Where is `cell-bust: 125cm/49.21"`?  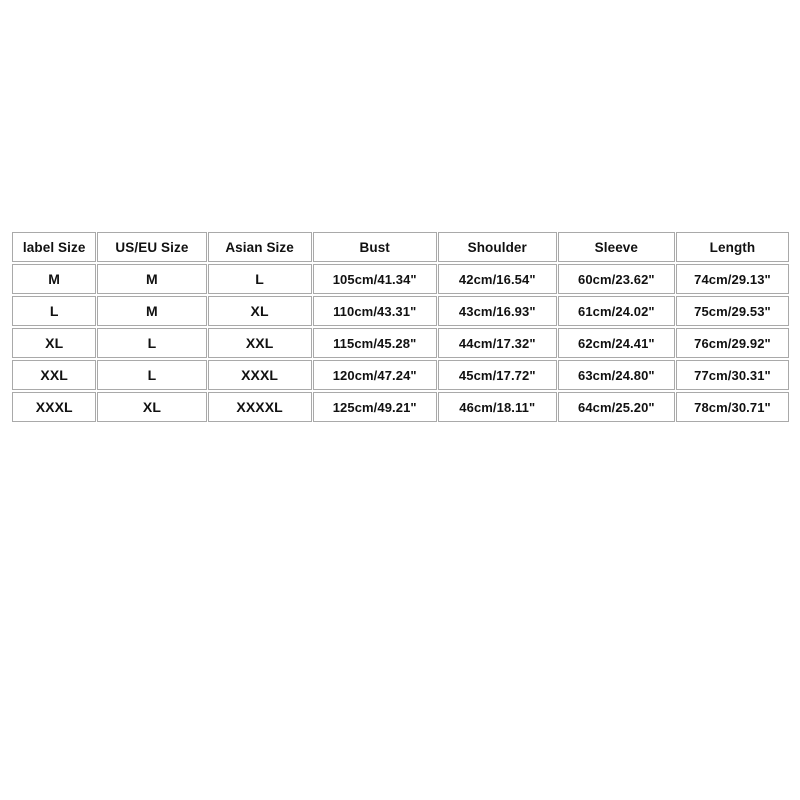 cell-bust: 125cm/49.21" is located at coordinates (374, 407).